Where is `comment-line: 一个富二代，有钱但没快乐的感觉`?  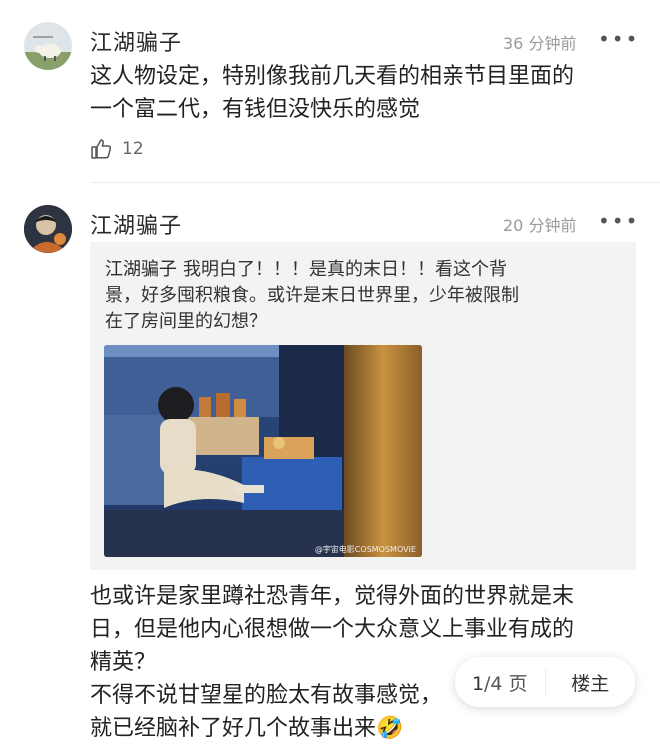
comment-line: 一个富二代，有钱但没快乐的感觉 is located at coordinates (255, 109).